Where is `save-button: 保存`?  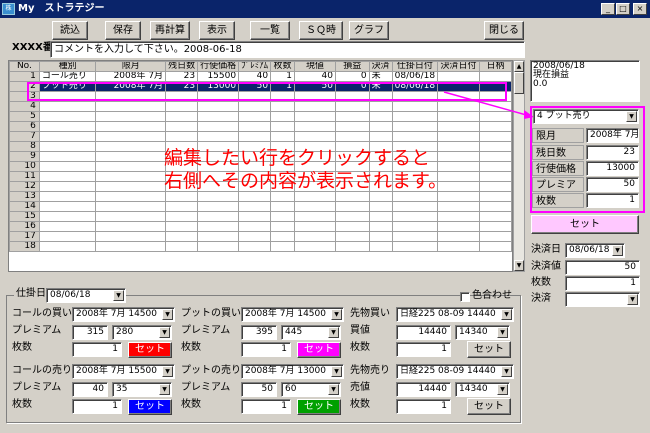 save-button: 保存 is located at coordinates (123, 30).